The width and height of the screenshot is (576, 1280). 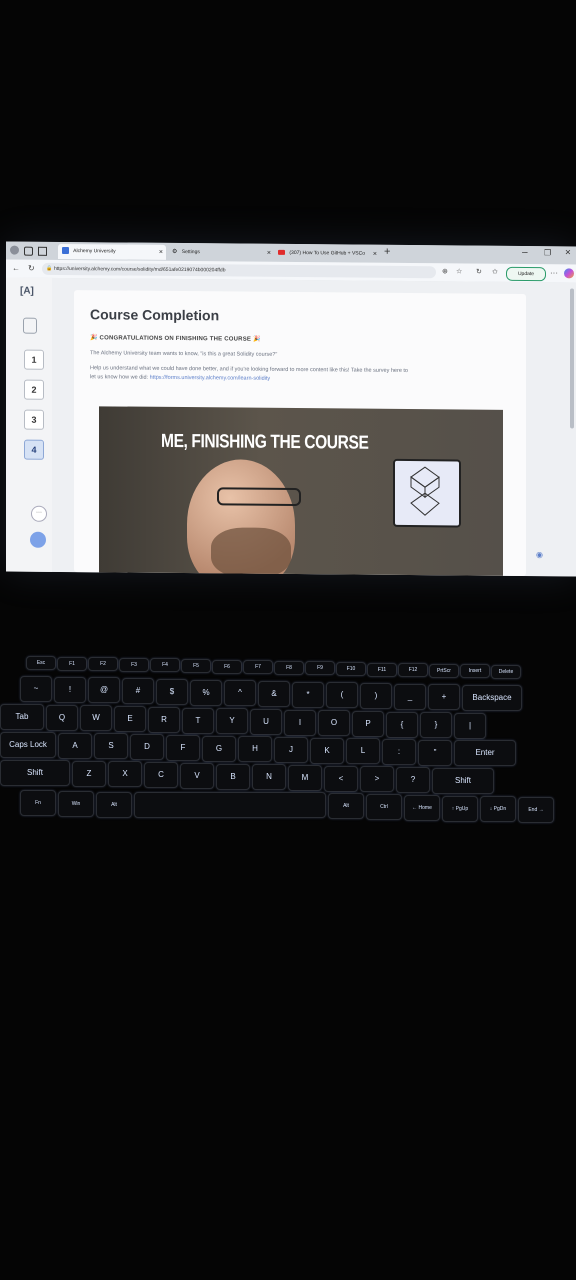 I want to click on key-: #, so click(x=138, y=691).